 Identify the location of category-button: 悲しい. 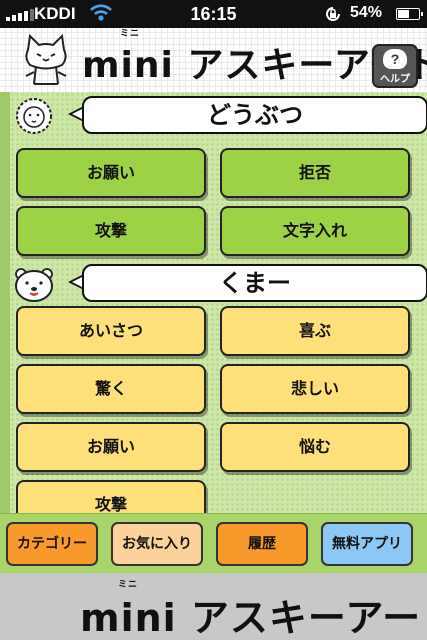
(315, 389).